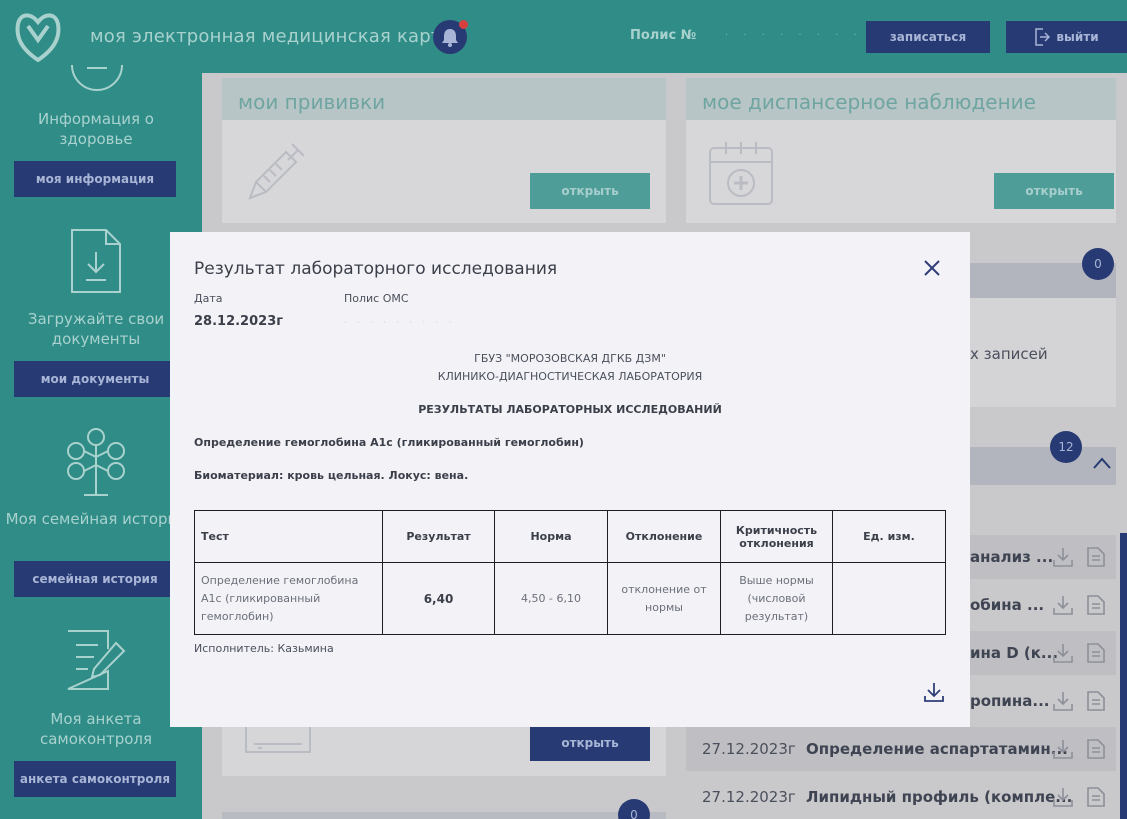 The image size is (1127, 819). Describe the element at coordinates (438, 536) in the screenshot. I see `col-result: Результат` at that location.